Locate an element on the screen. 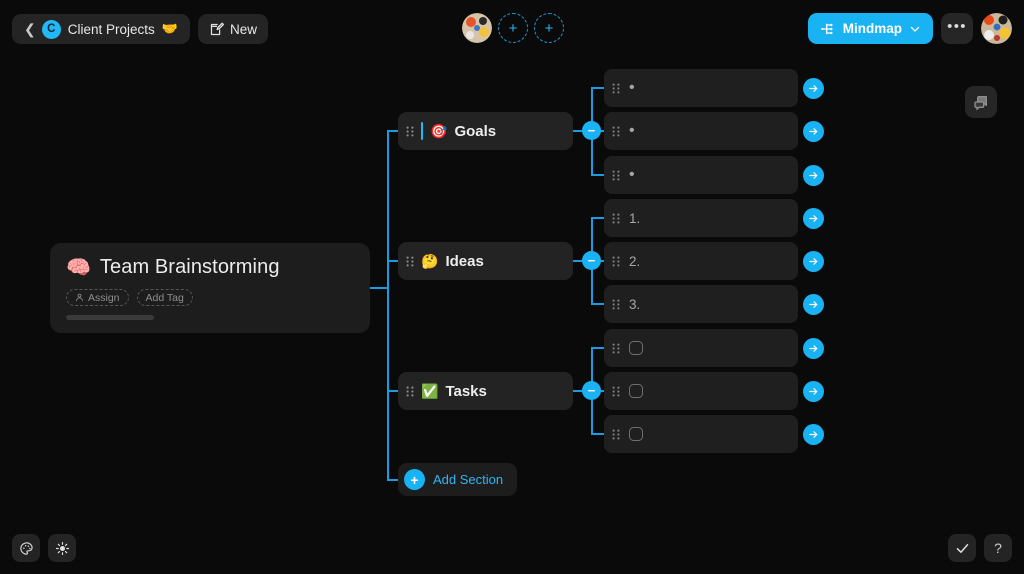 This screenshot has width=1024, height=574. section-label-ideas: Ideas is located at coordinates (464, 261).